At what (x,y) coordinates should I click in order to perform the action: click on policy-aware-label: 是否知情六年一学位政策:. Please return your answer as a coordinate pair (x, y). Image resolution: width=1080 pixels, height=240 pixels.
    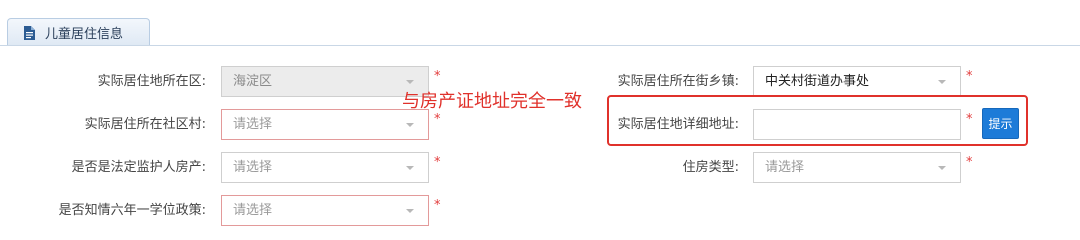
    Looking at the image, I should click on (132, 210).